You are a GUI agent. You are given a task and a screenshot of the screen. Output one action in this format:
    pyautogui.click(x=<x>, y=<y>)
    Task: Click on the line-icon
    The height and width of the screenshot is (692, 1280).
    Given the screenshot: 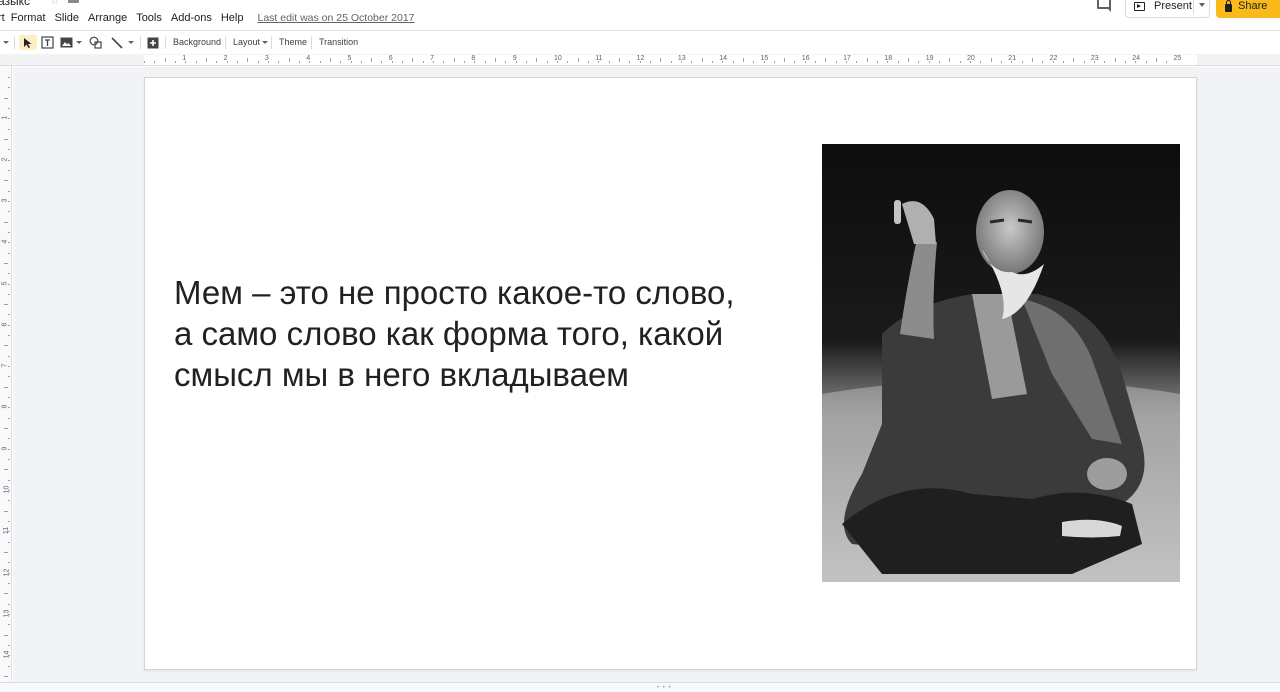 What is the action you would take?
    pyautogui.click(x=122, y=42)
    